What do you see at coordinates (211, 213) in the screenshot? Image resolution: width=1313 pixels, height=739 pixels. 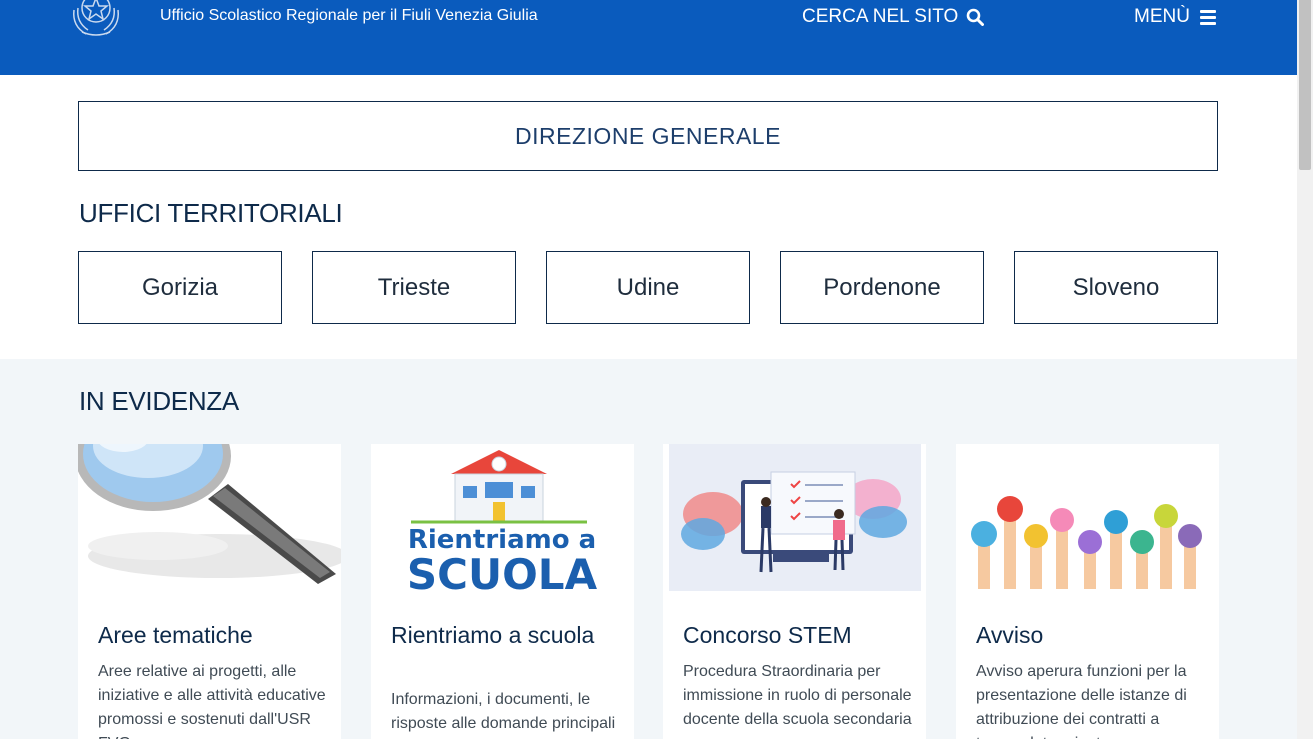 I see `uffici-territoriali-heading: UFFICI TERRITORIALI` at bounding box center [211, 213].